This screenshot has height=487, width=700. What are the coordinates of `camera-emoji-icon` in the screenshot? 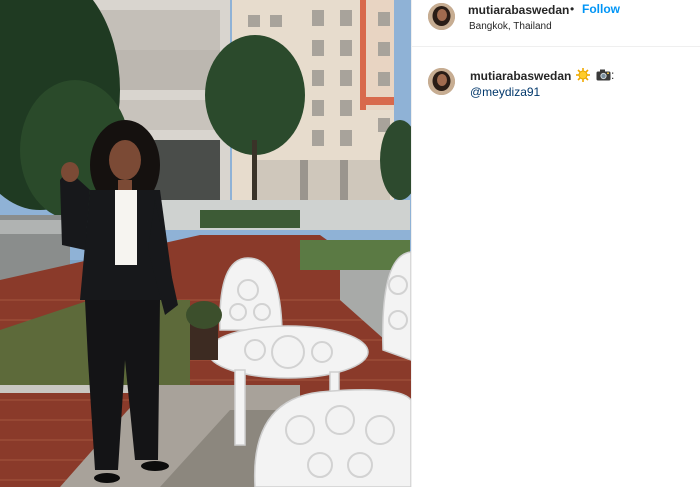 It's located at (603, 75).